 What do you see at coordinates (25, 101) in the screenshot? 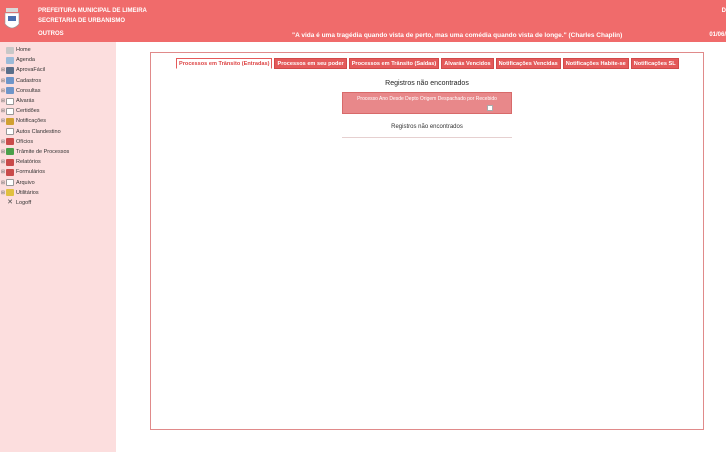
I see `sidebar-item-label: Alvarás` at bounding box center [25, 101].